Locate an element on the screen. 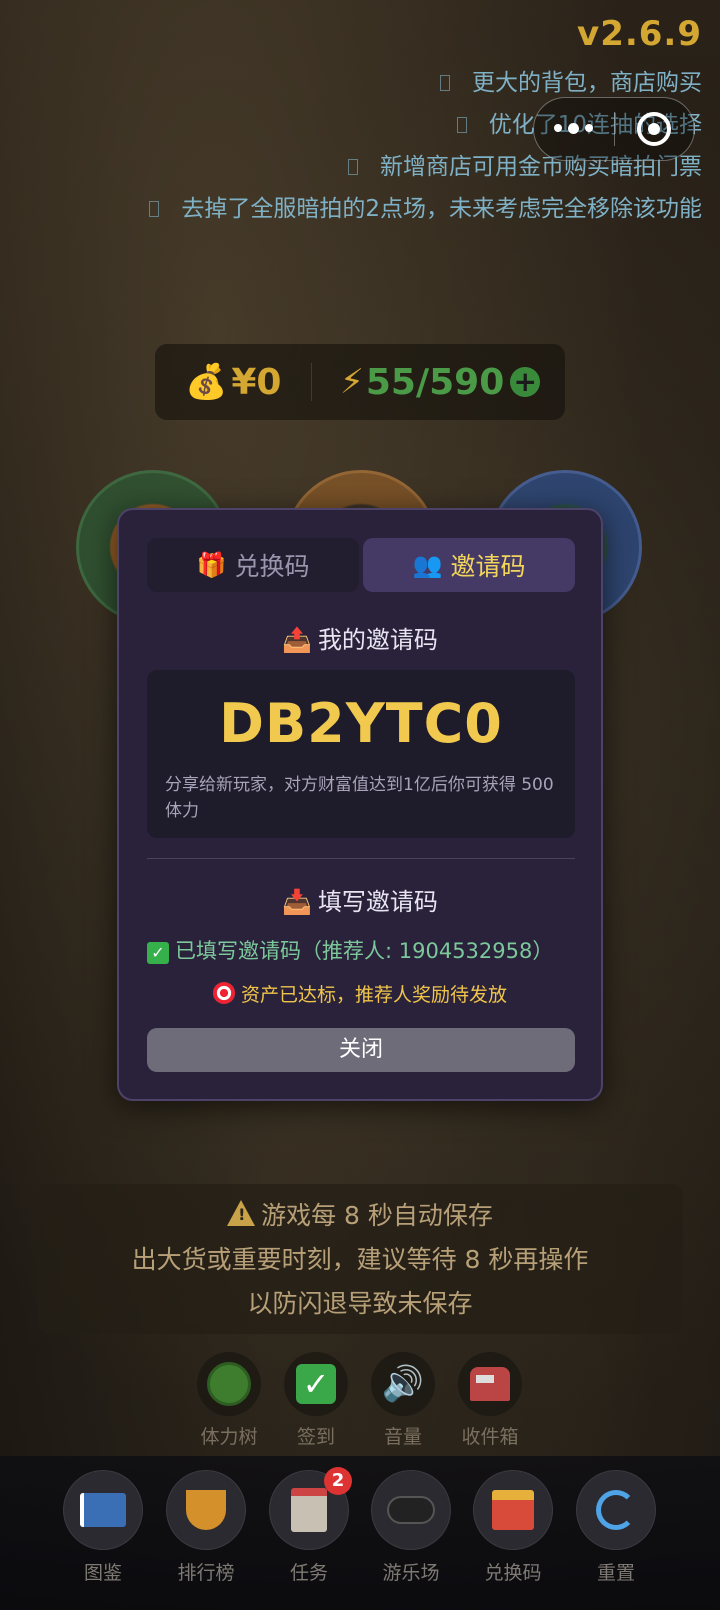  money-bag-icon: 💰 is located at coordinates (206, 382).